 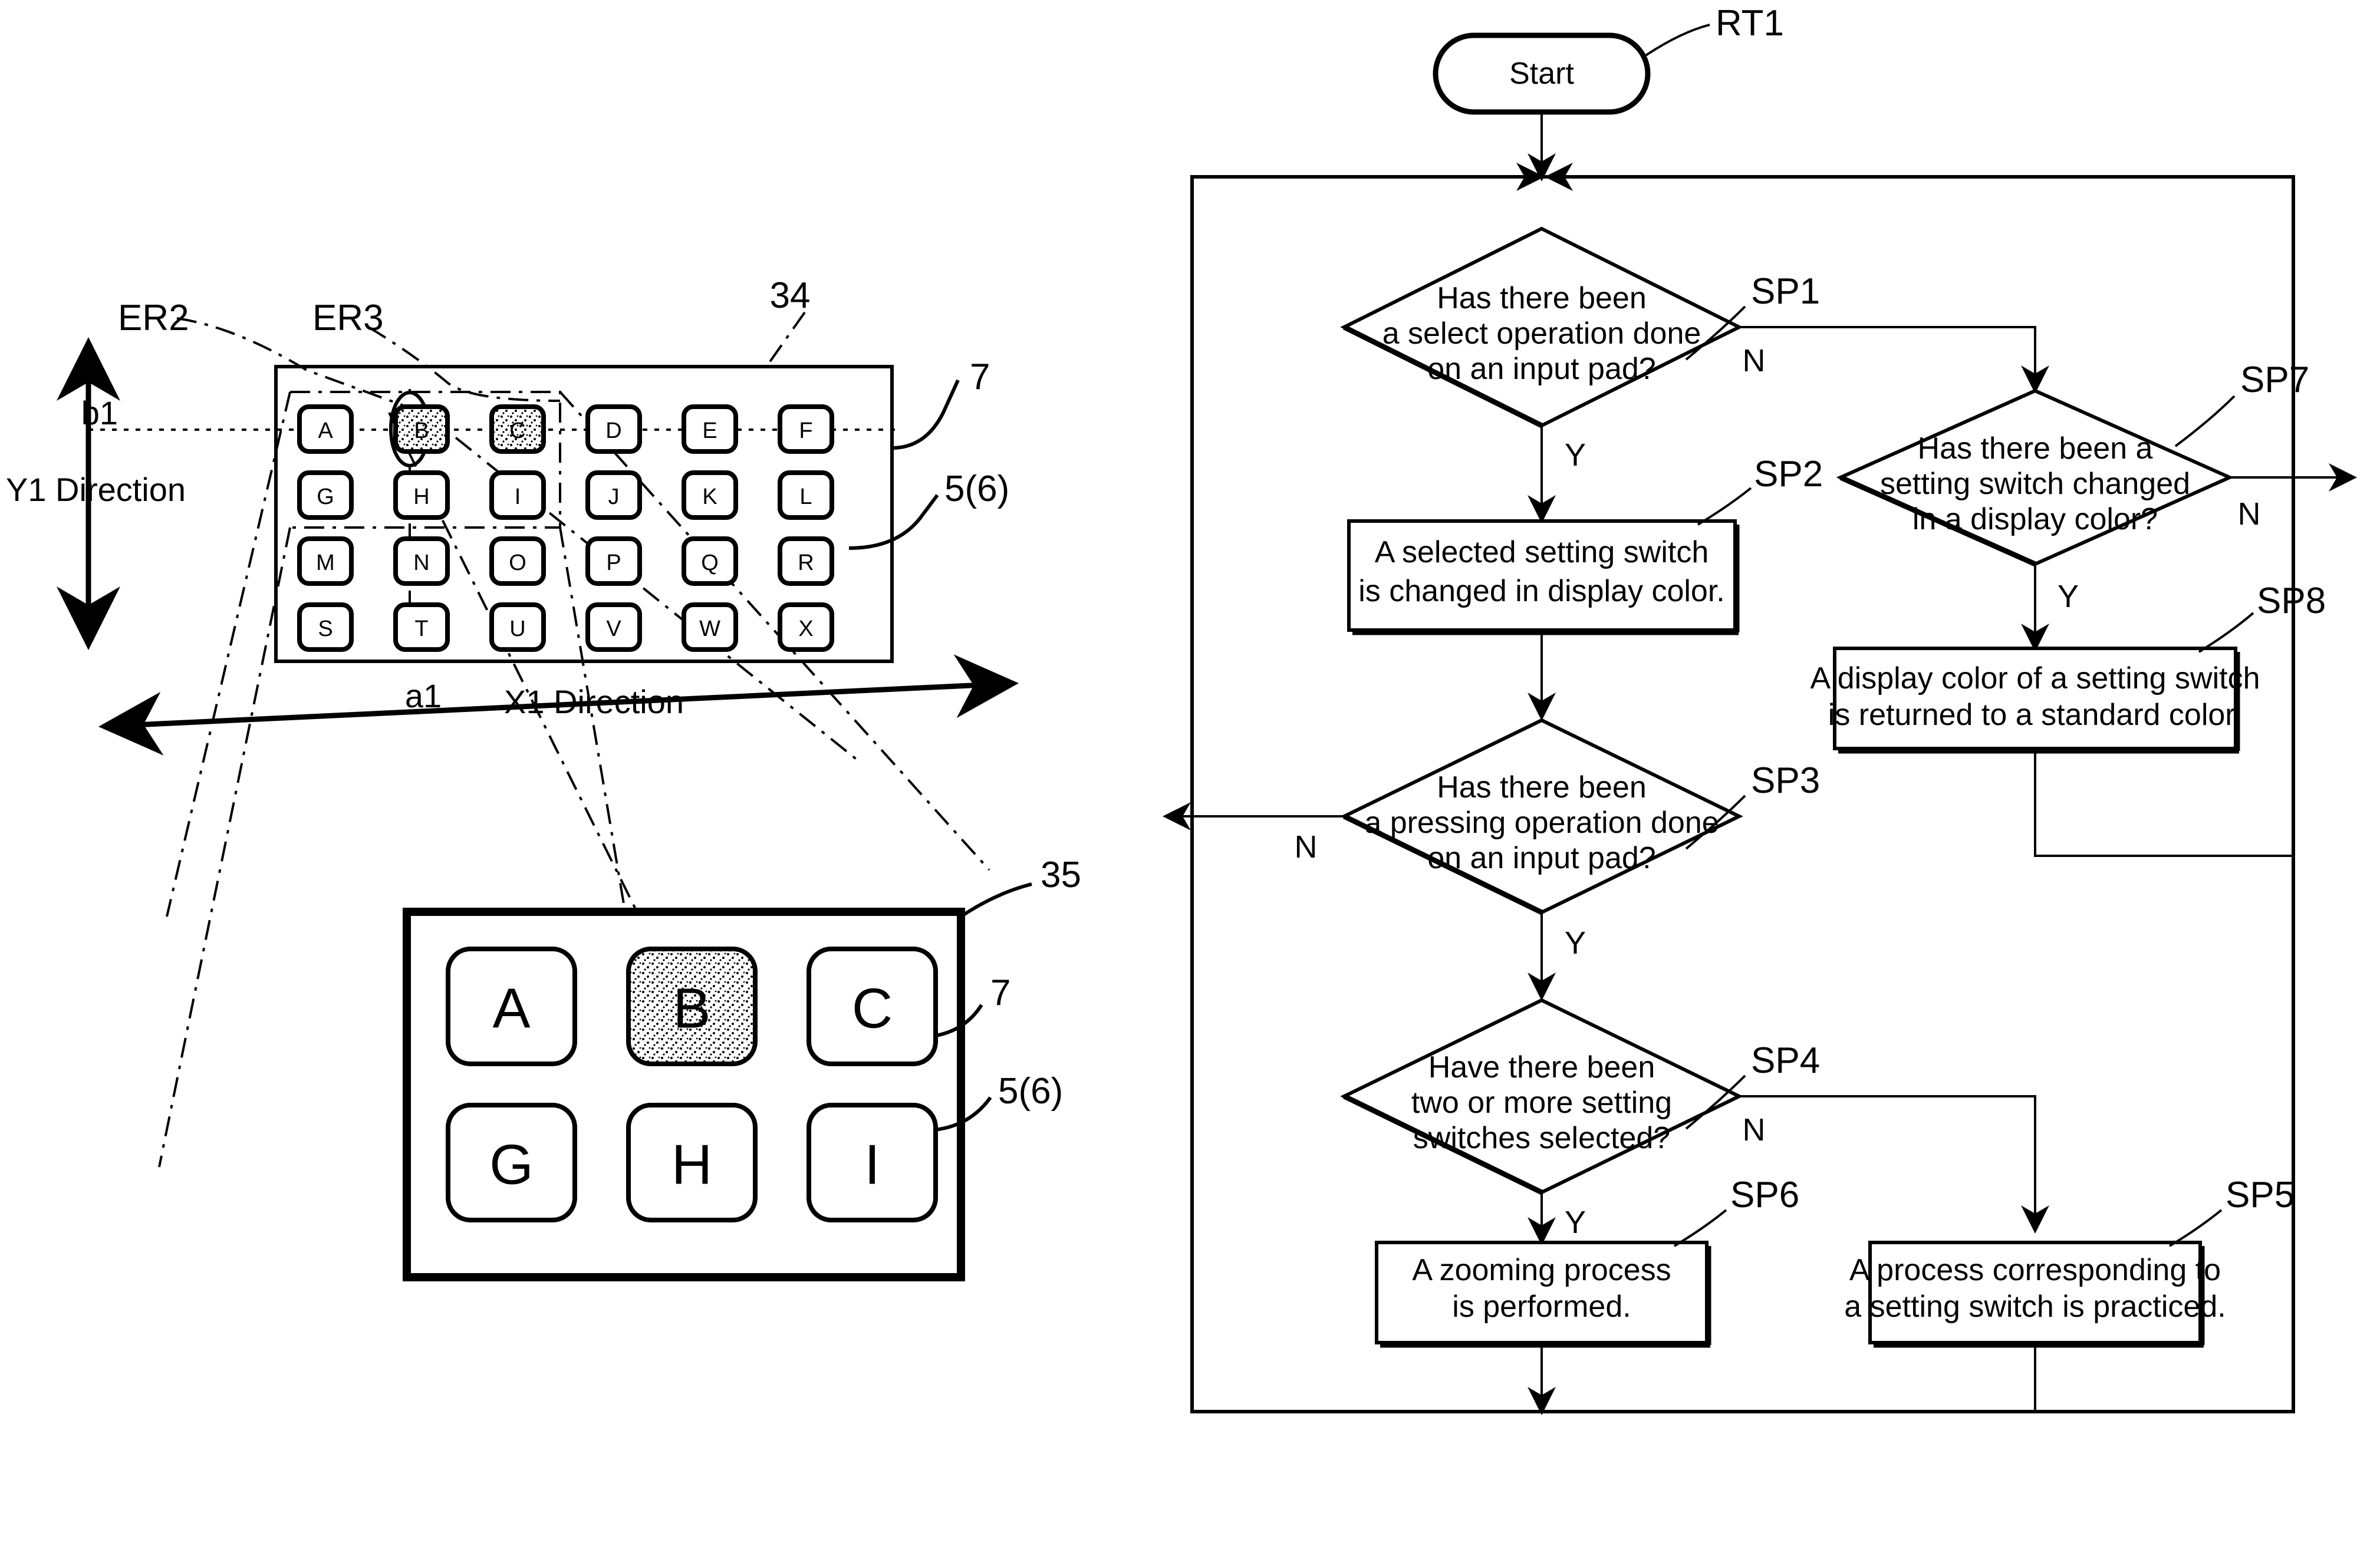 I want to click on key-v: V, so click(x=613, y=627).